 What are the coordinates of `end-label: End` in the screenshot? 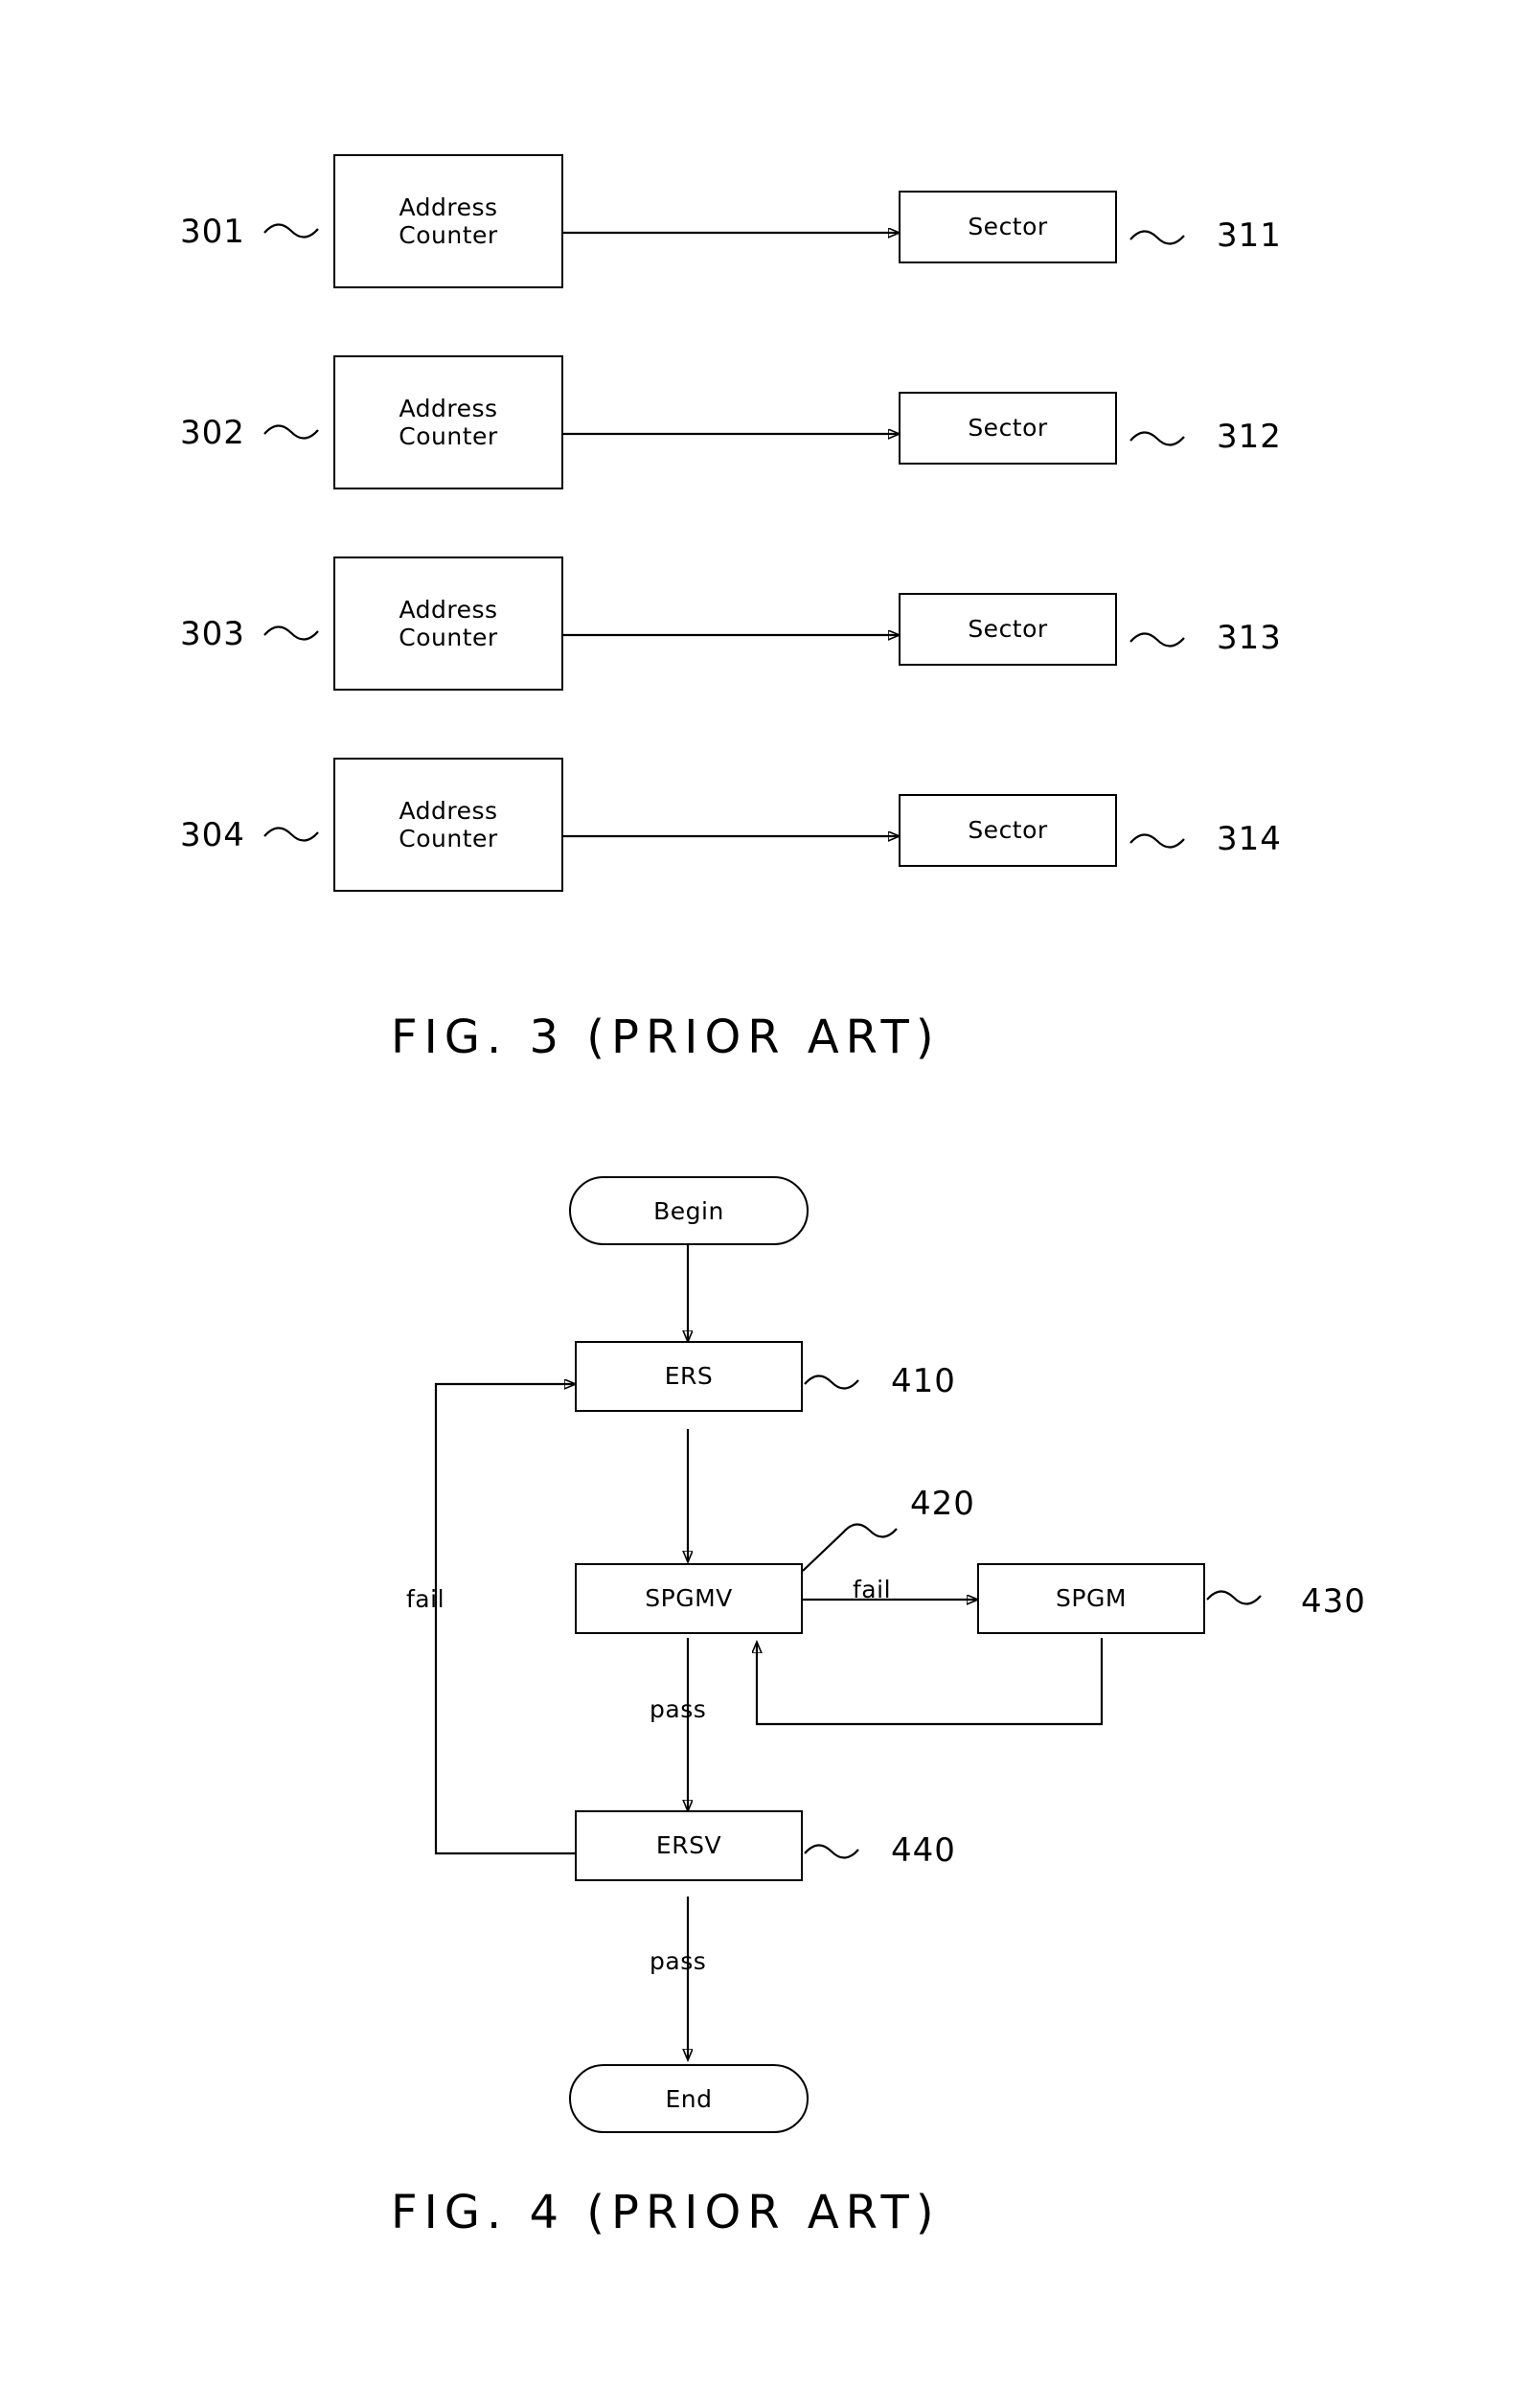 It's located at (689, 2098).